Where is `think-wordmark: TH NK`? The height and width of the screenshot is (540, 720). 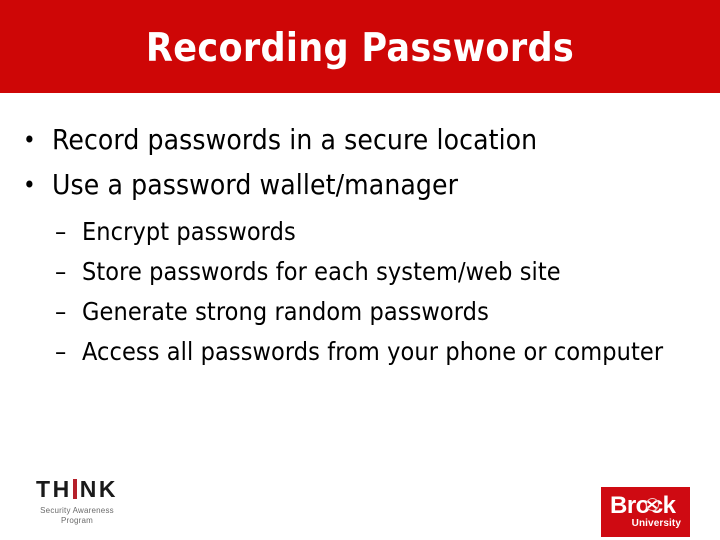
think-wordmark: TH NK is located at coordinates (77, 489).